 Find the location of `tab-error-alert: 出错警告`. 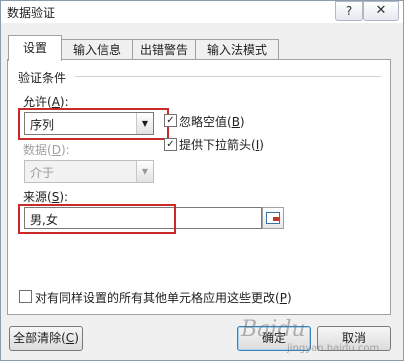

tab-error-alert: 出错警告 is located at coordinates (164, 49).